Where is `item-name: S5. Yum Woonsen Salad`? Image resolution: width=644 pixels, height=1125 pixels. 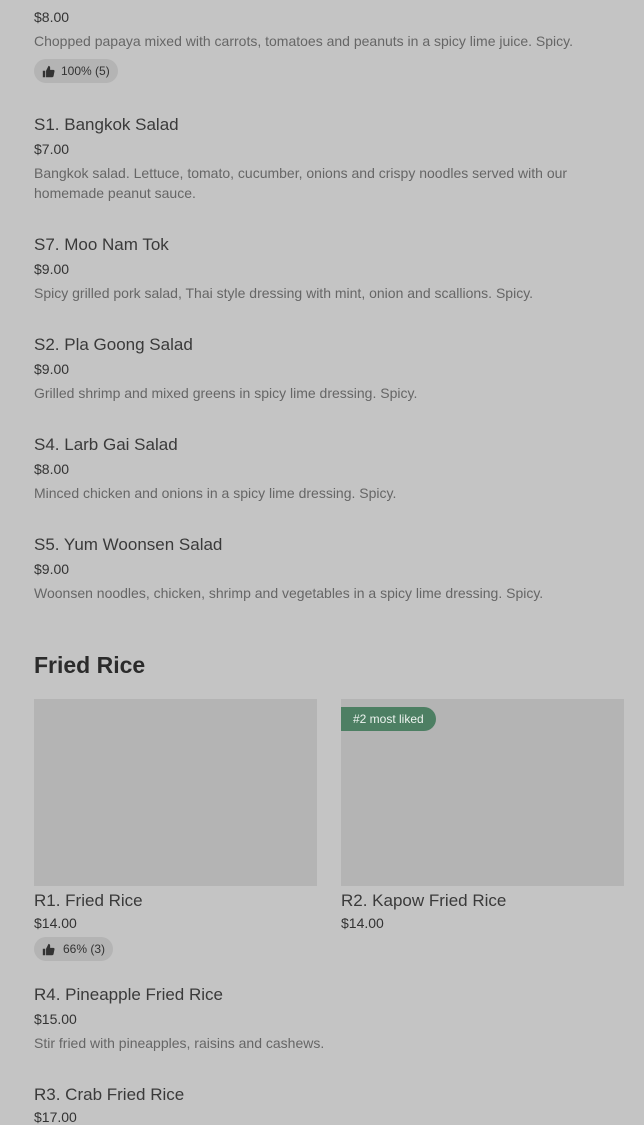 item-name: S5. Yum Woonsen Salad is located at coordinates (128, 544).